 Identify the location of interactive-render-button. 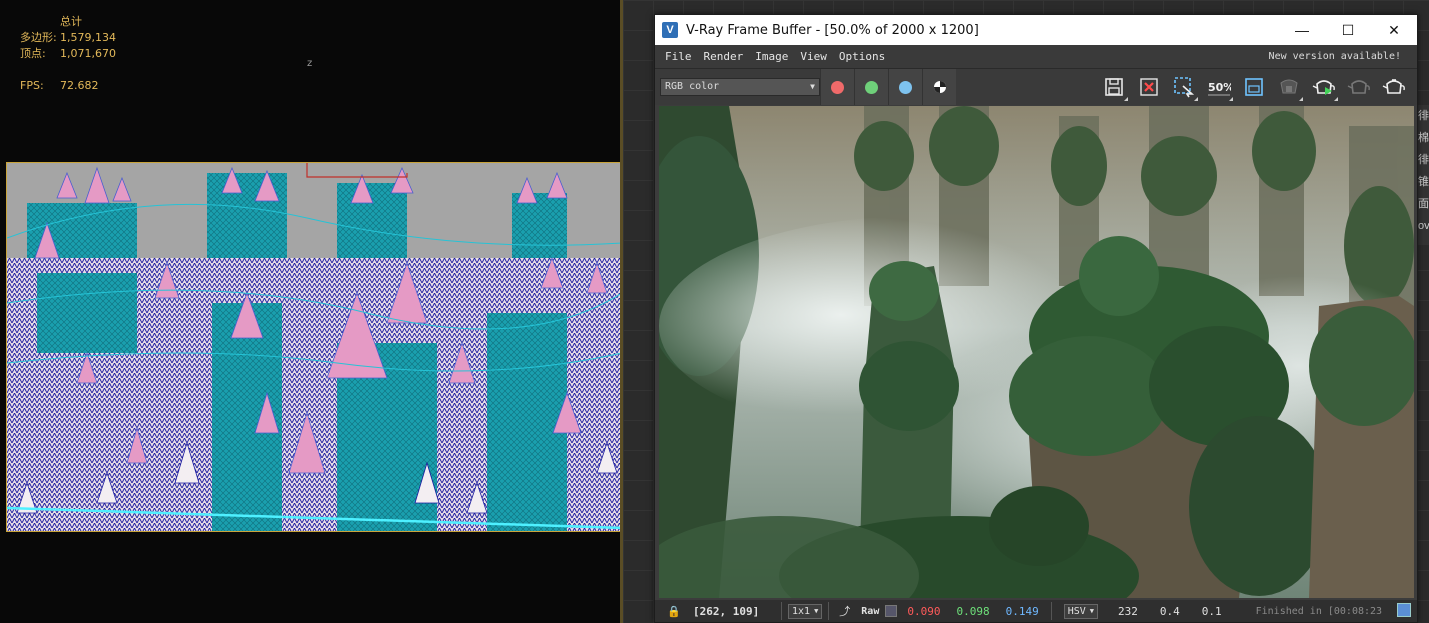
(1358, 87).